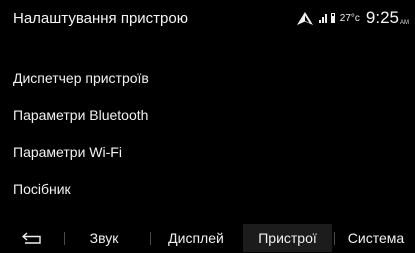  I want to click on back-button, so click(32, 238).